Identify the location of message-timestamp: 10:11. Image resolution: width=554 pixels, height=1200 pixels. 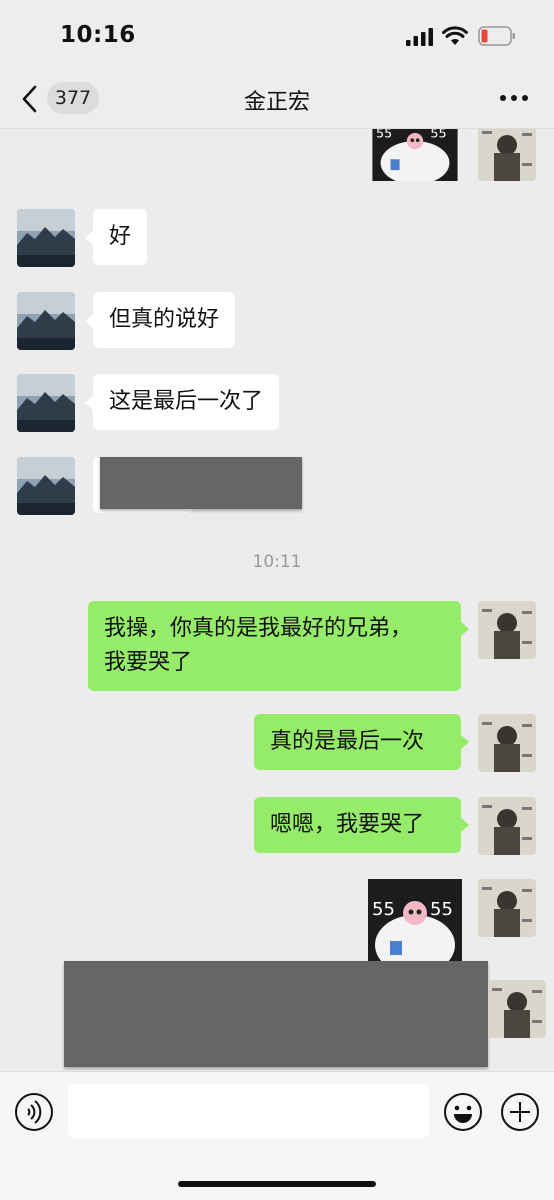
(277, 562).